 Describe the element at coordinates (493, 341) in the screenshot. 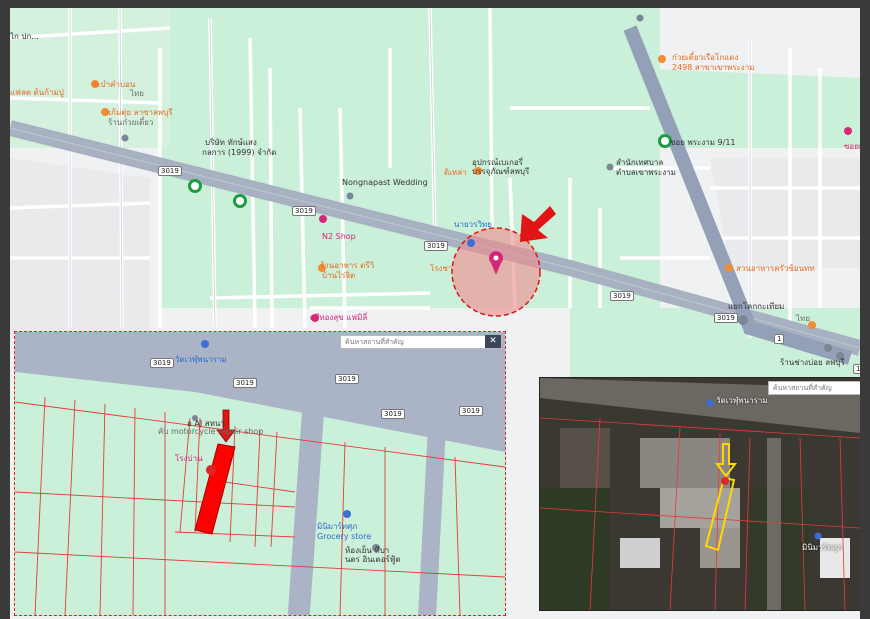

I see `close-button: ✕` at that location.